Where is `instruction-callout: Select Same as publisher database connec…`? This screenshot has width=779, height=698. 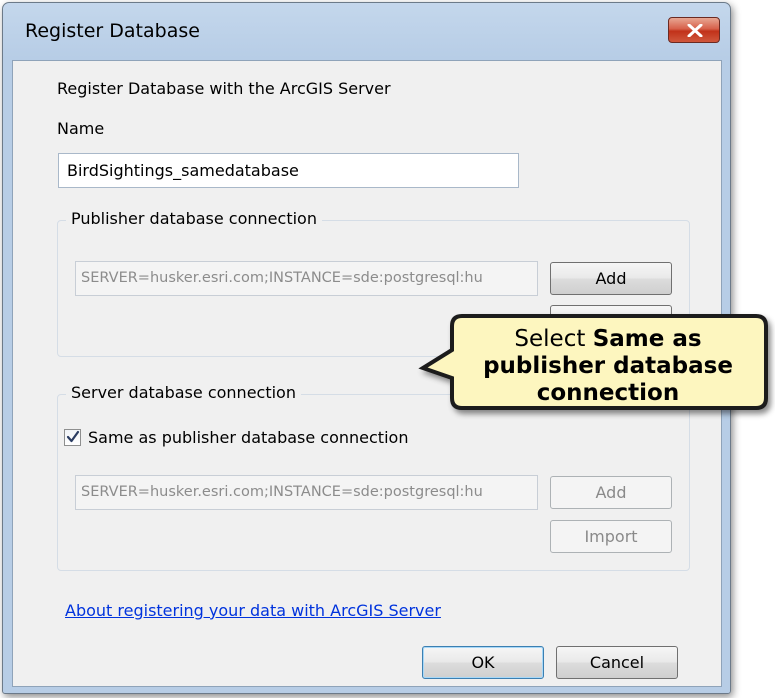
instruction-callout: Select Same as publisher database connec… is located at coordinates (585, 384).